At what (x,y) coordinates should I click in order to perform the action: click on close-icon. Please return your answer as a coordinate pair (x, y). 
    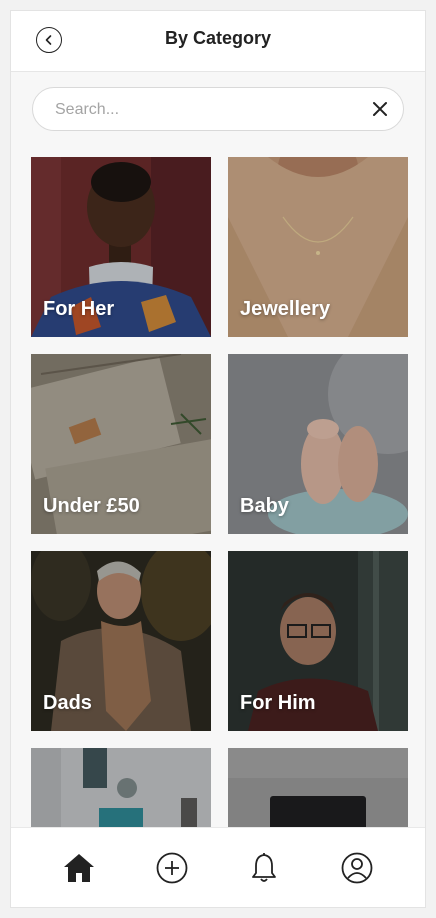
    Looking at the image, I should click on (380, 109).